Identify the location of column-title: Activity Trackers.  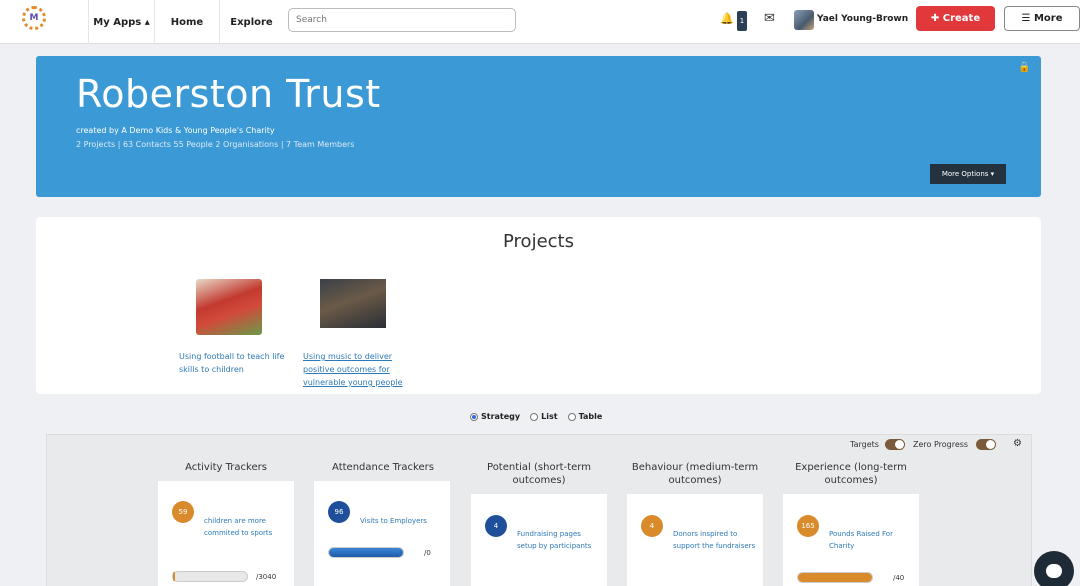
(226, 467).